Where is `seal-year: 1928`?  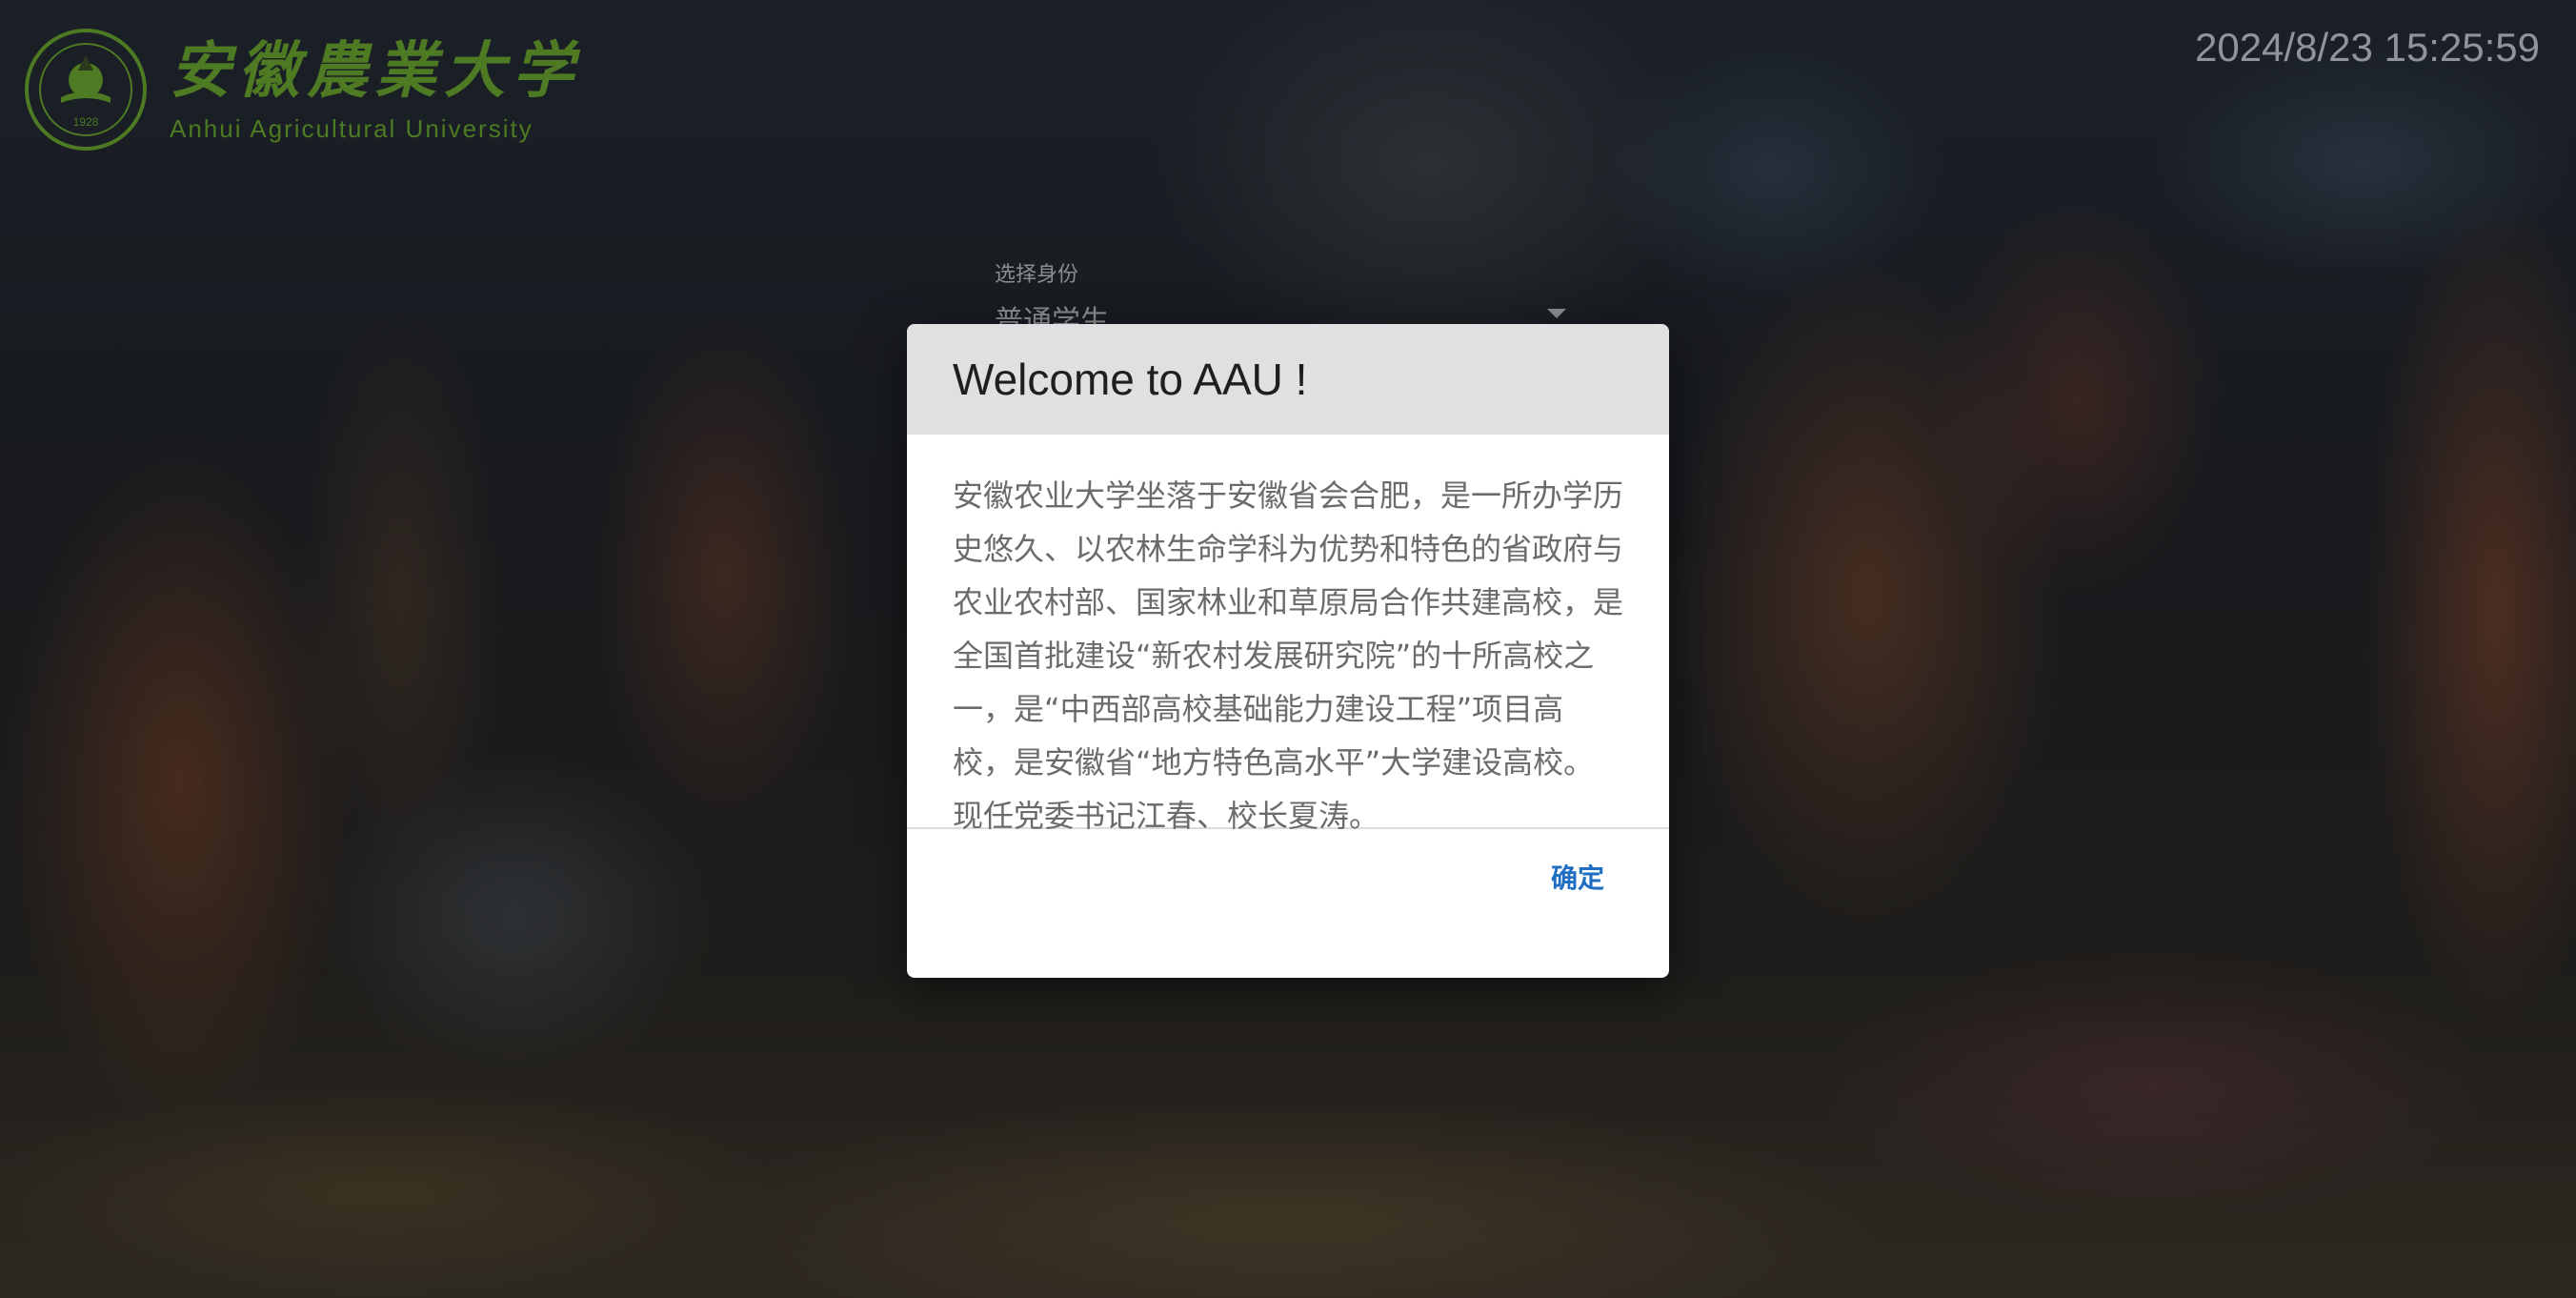
seal-year: 1928 is located at coordinates (86, 122).